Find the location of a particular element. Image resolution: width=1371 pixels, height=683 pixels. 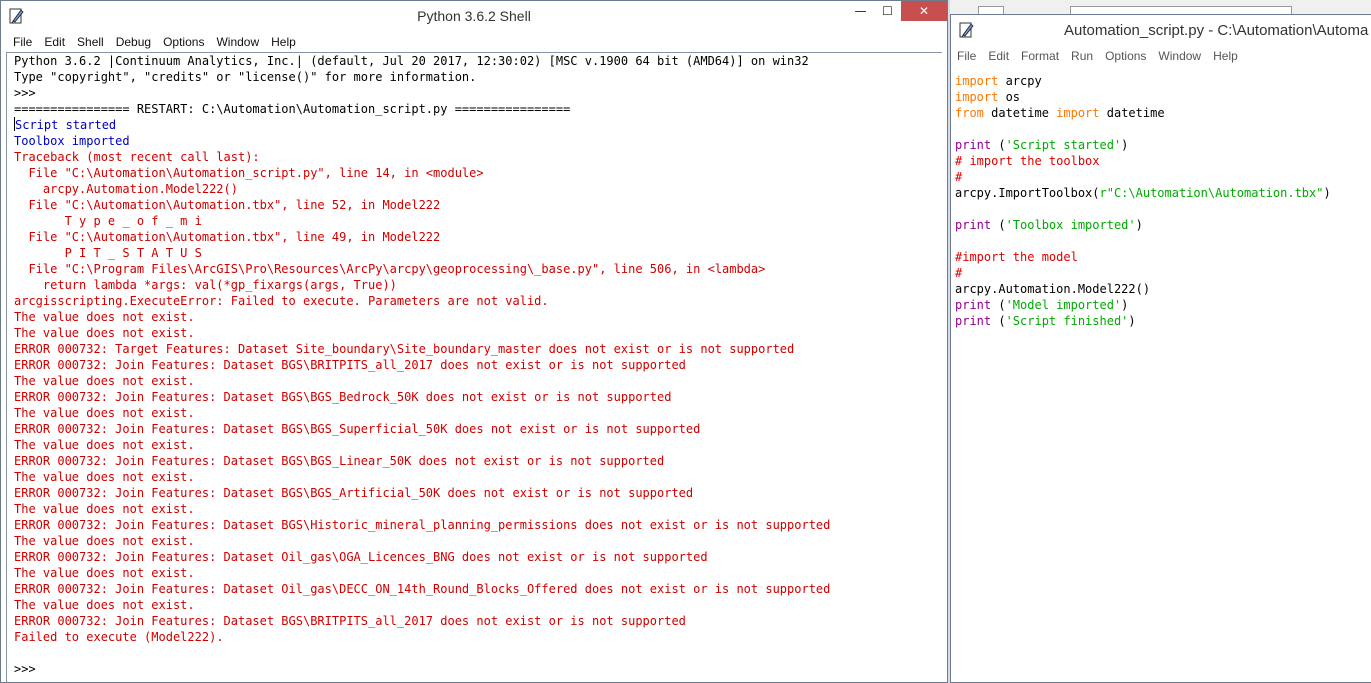

shell-window-title: Python 3.6.2 Shell is located at coordinates (474, 16).